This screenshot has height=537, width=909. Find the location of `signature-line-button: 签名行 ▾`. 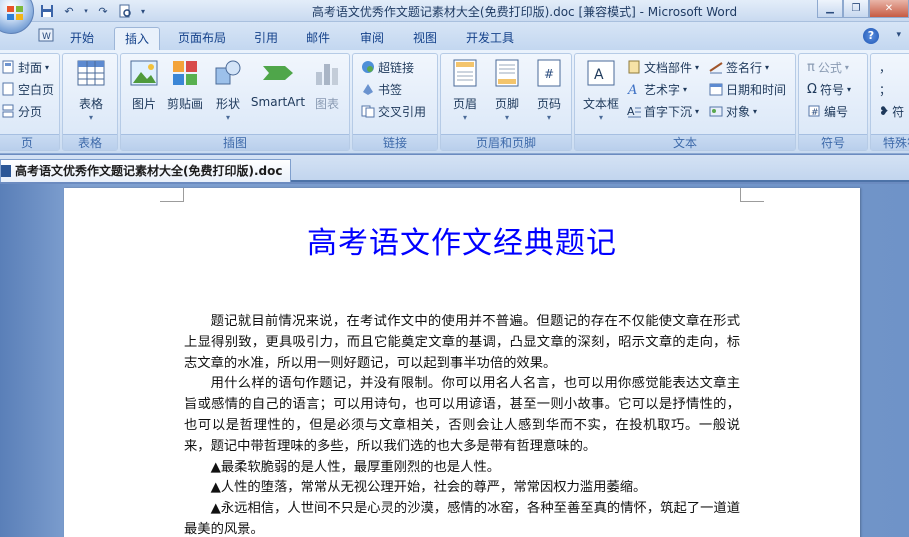

signature-line-button: 签名行 ▾ is located at coordinates (739, 67).